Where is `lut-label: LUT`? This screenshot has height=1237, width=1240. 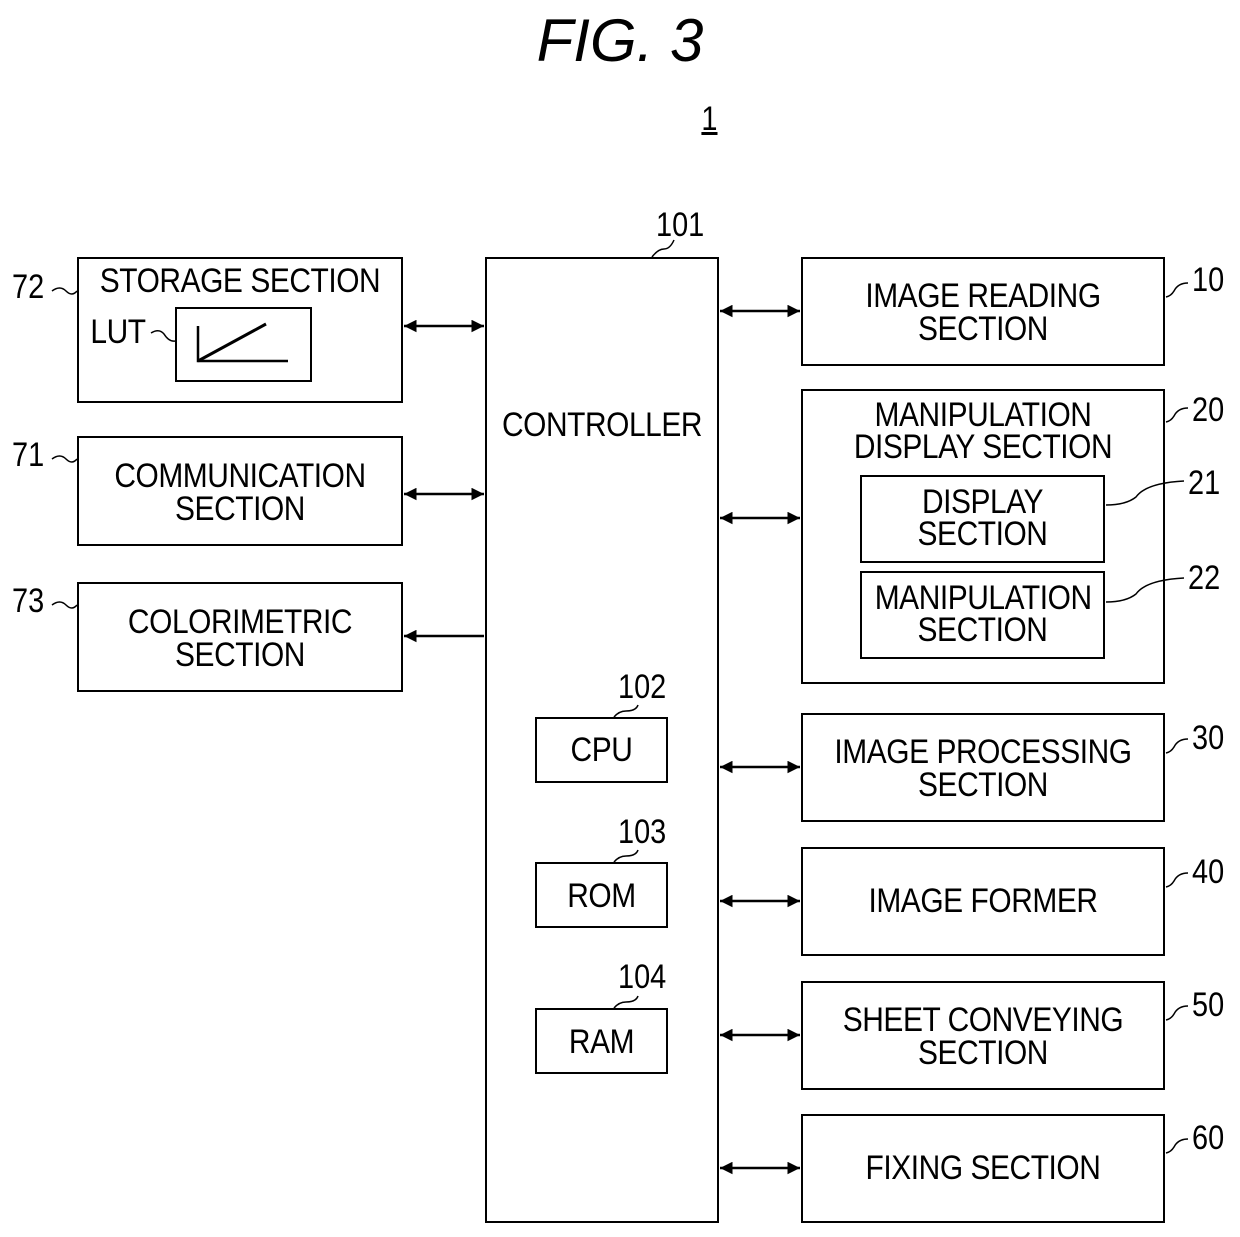
lut-label: LUT is located at coordinates (118, 332).